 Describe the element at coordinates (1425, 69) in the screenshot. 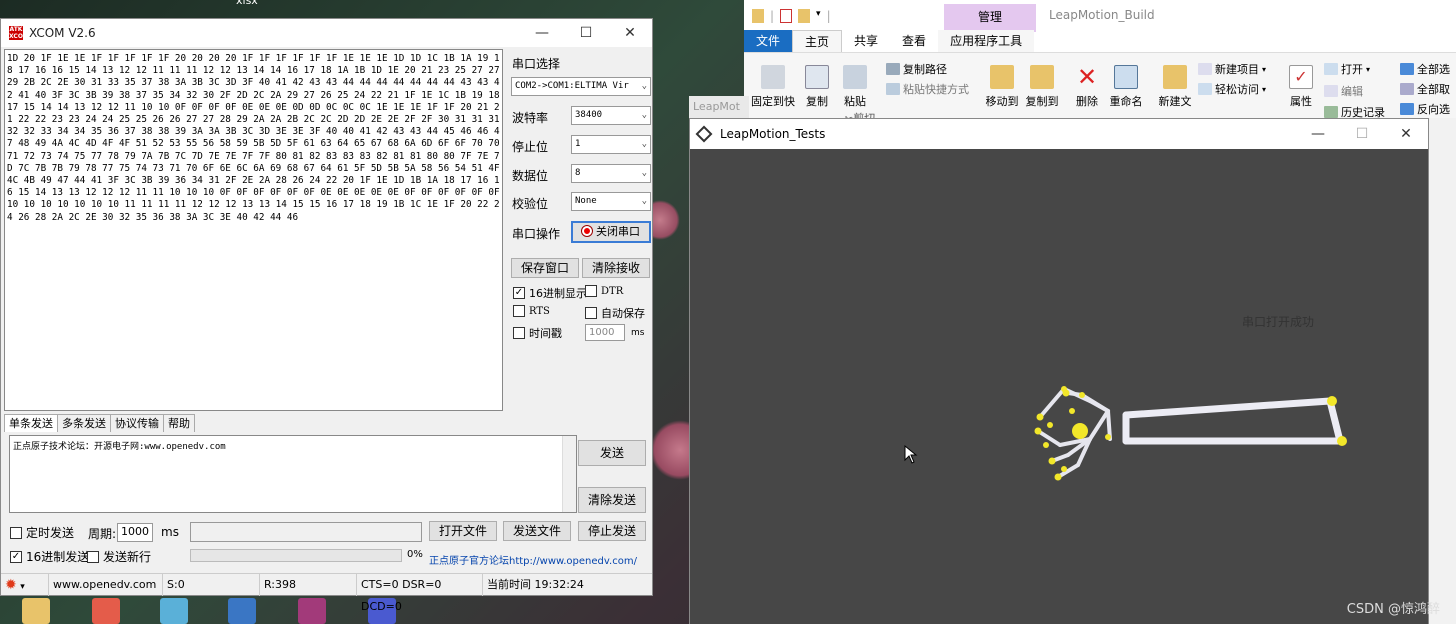

I see `select-all-button: 全部选` at that location.